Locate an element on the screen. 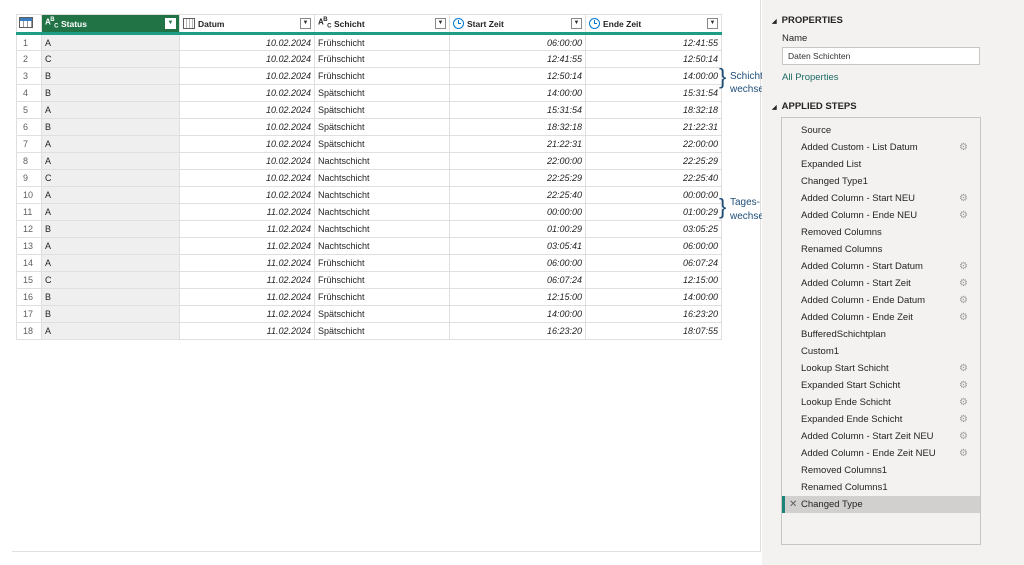  applied-step-item: Added Column - Ende NEU ⚙ is located at coordinates (881, 215).